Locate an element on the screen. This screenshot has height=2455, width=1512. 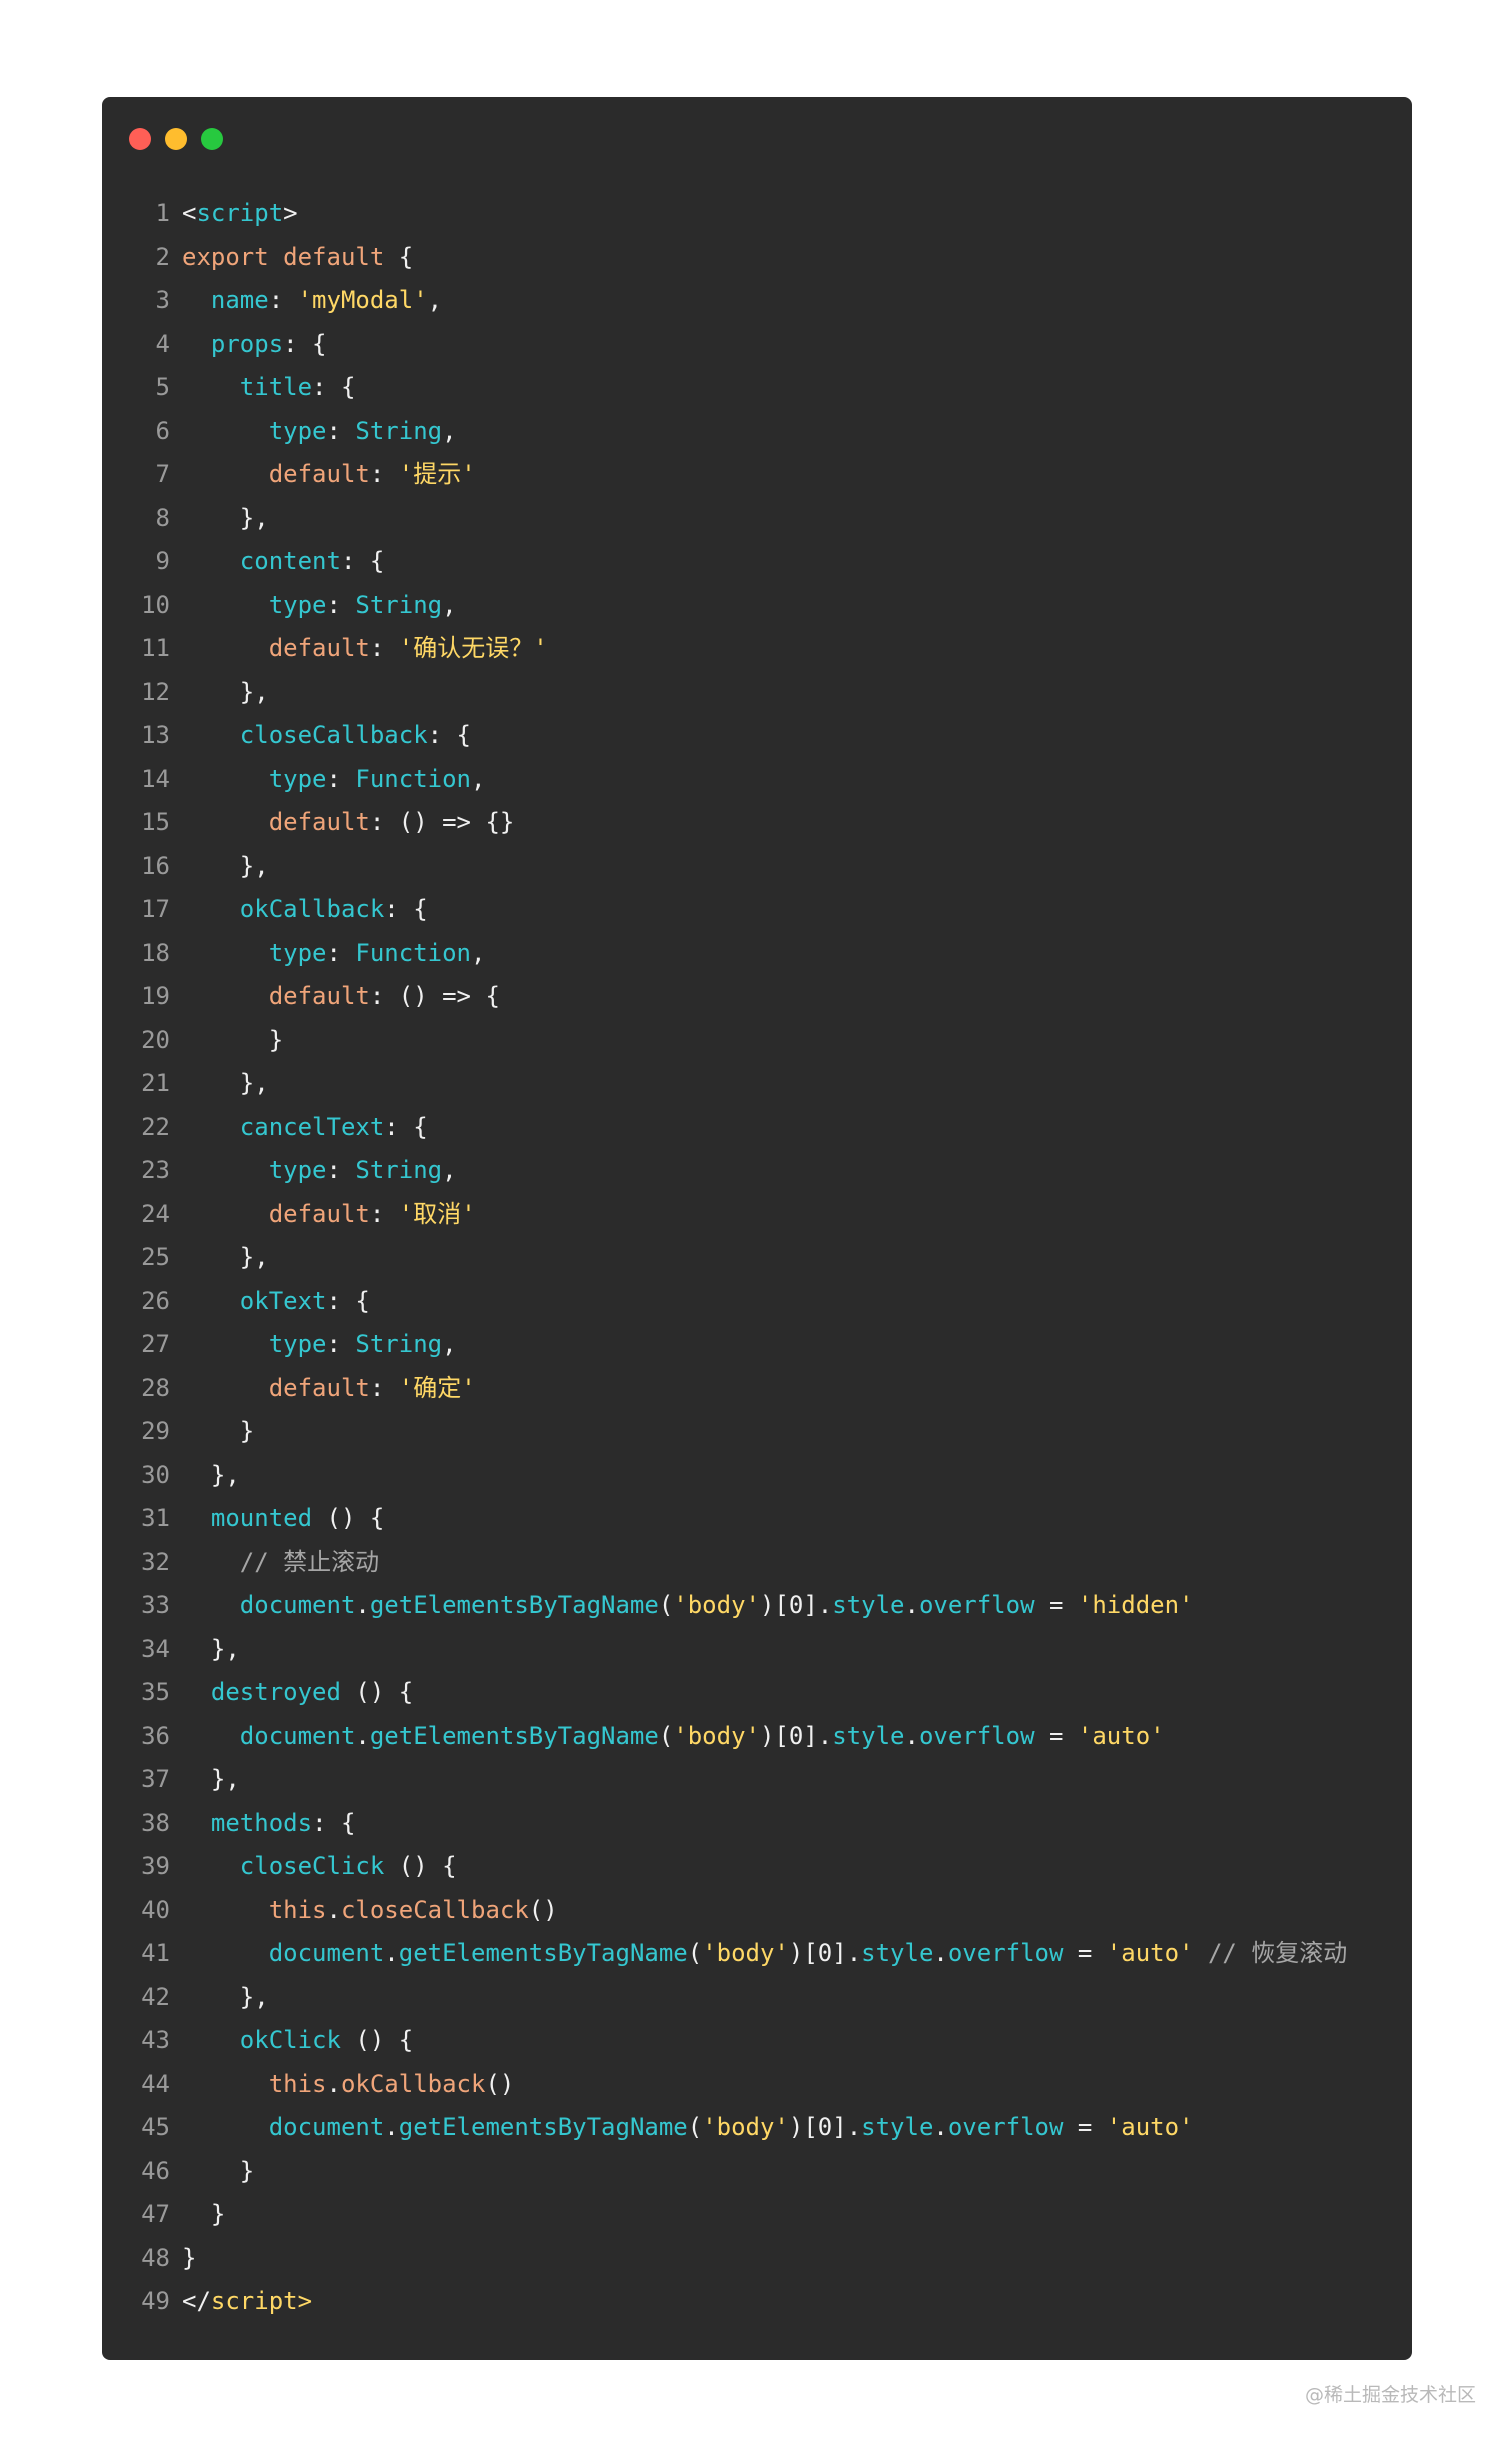
code-token: : () => {} is located at coordinates (442, 822).